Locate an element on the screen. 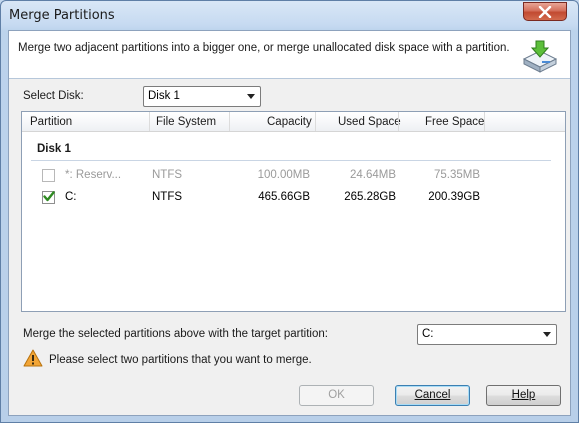 The width and height of the screenshot is (579, 423). partition-capacity: 465.66GB is located at coordinates (284, 197).